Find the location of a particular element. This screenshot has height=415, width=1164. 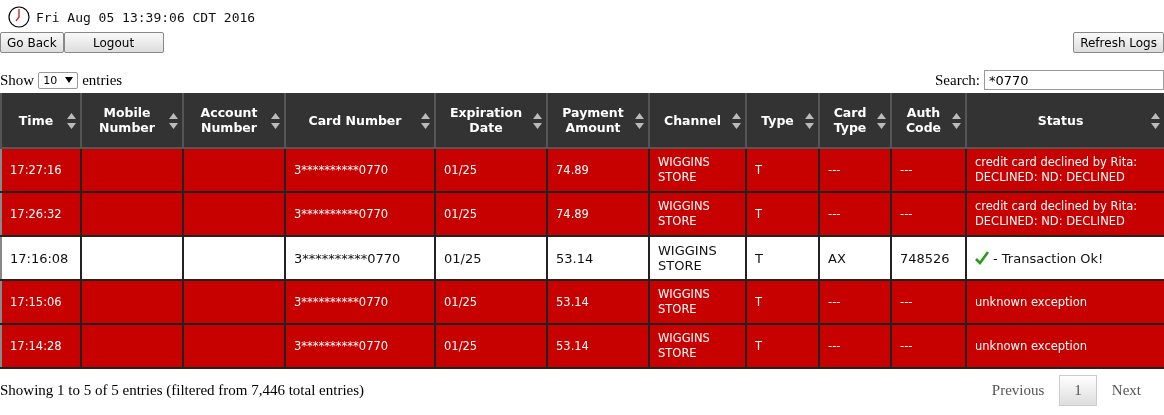

column-header: Status is located at coordinates (1065, 120).